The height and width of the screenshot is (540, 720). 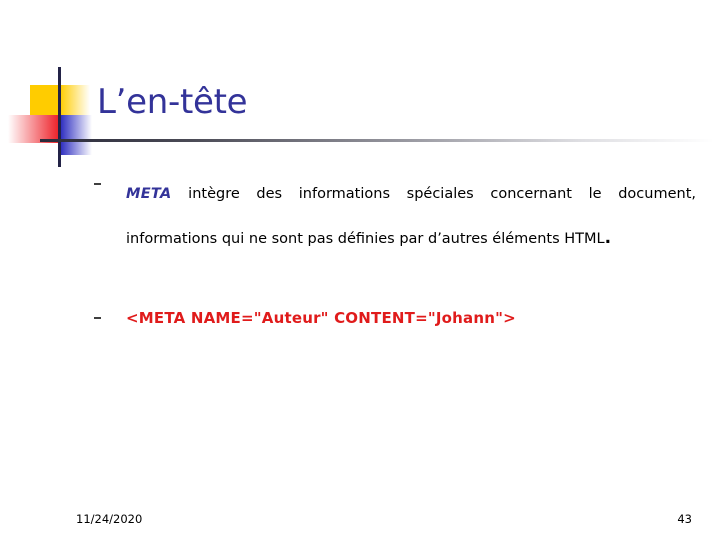 I want to click on decoration-yellow-gradient, so click(x=75, y=100).